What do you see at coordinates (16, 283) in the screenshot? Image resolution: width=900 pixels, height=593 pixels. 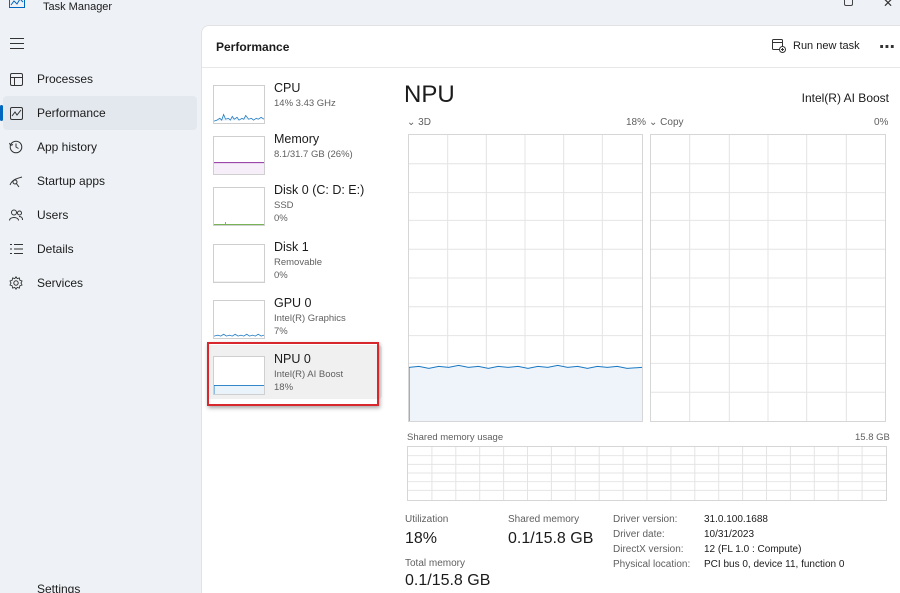 I see `services-icon` at bounding box center [16, 283].